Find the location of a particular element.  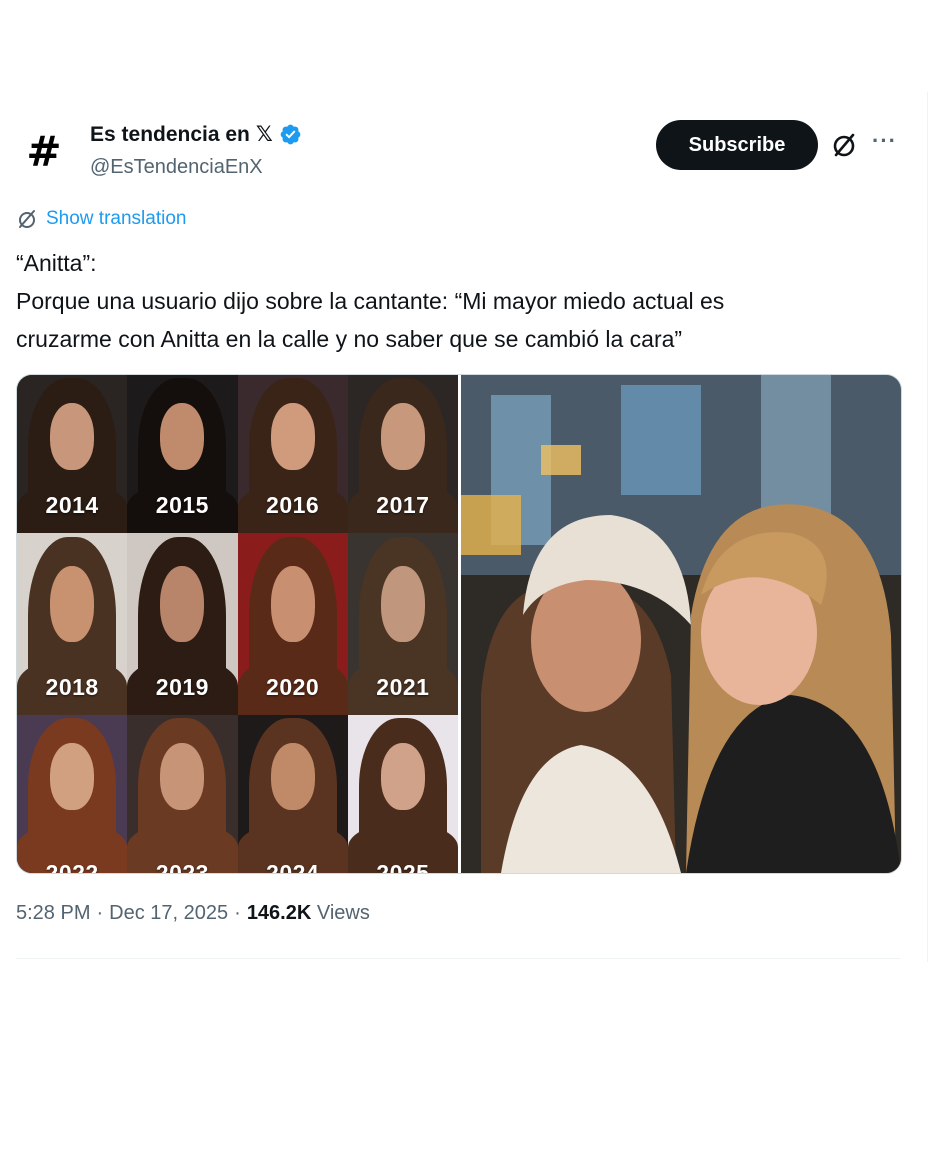

author-name-row: Es tendencia en 𝕏 is located at coordinates (196, 134).